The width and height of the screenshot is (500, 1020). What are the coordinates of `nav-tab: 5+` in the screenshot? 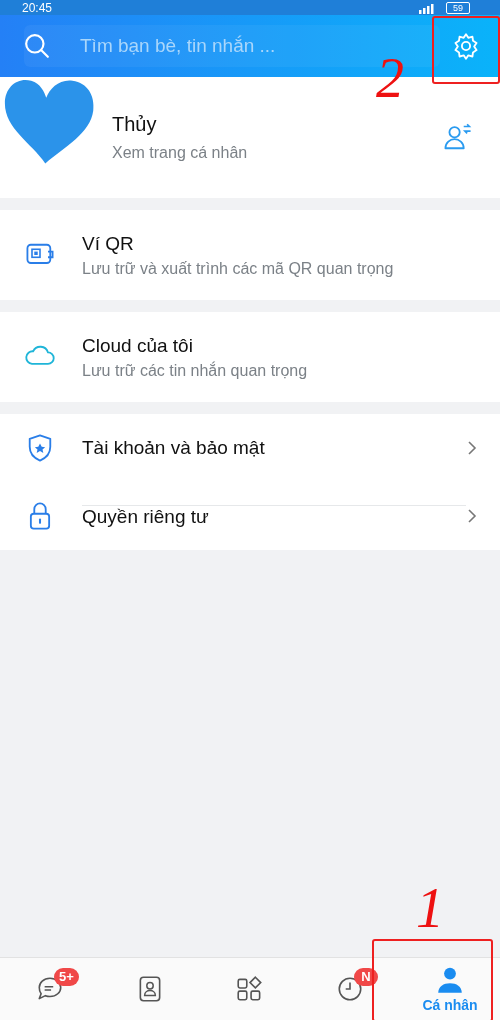 It's located at (50, 989).